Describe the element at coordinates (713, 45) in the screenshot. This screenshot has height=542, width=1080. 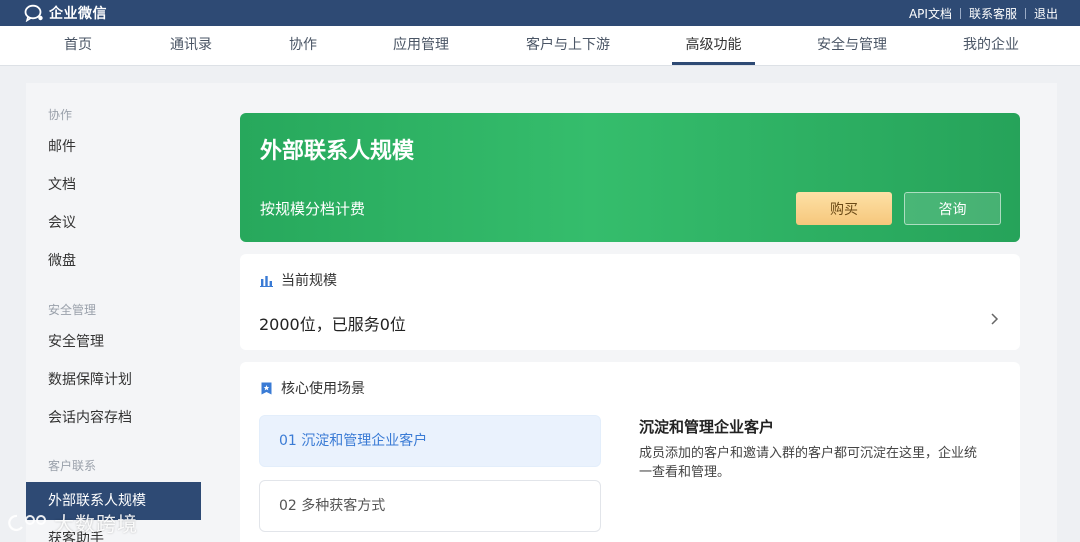
I see `nav-advanced-features: 高级功能` at that location.